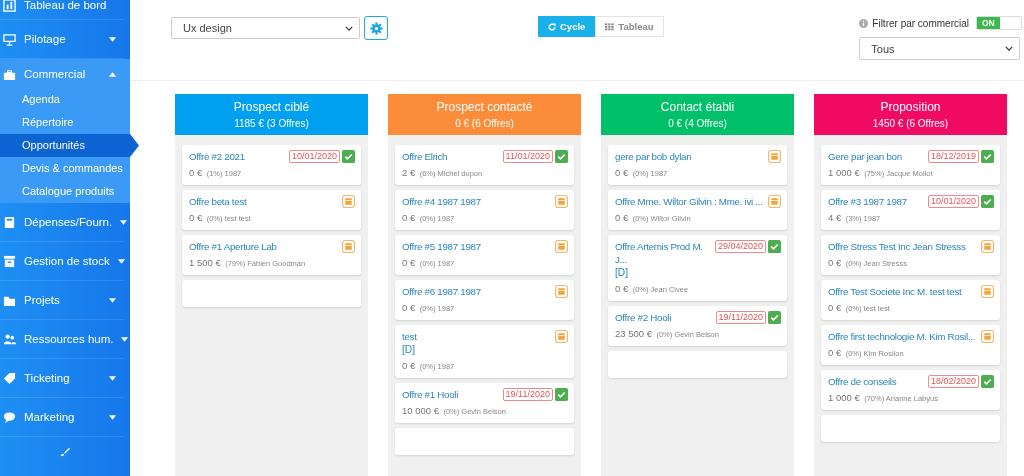 The height and width of the screenshot is (476, 1024). I want to click on offer-amount: 10 000 €, so click(420, 410).